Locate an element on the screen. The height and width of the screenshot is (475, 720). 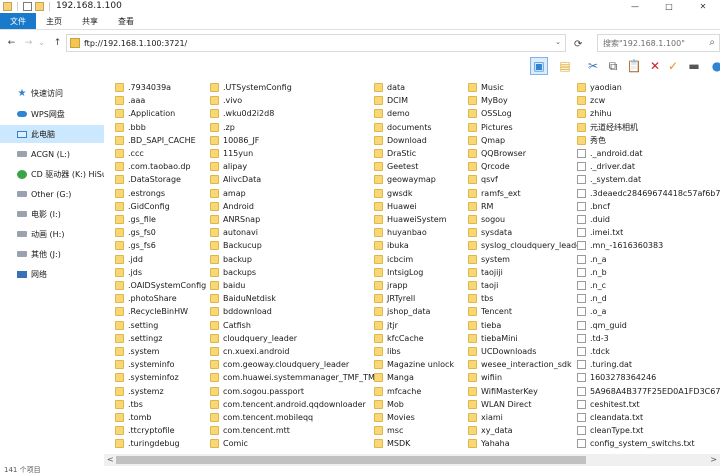
folder-item: Yahaha is located at coordinates (489, 443).